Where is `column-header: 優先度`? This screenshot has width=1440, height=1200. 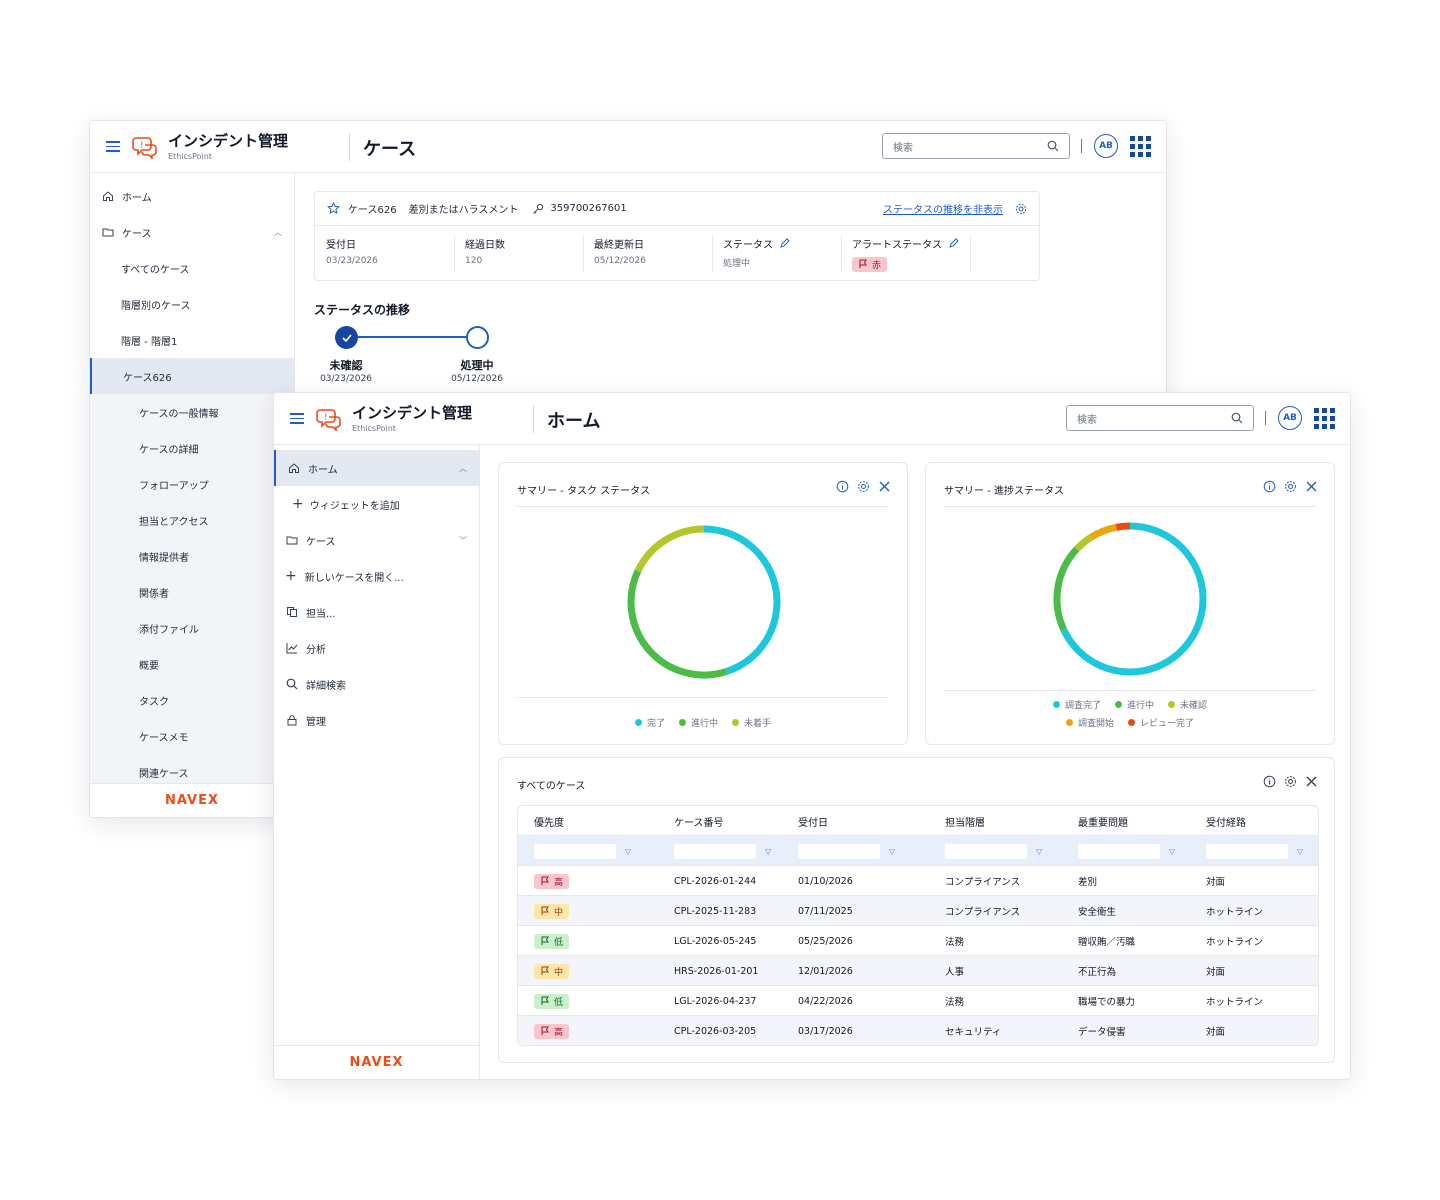 column-header: 優先度 is located at coordinates (549, 821).